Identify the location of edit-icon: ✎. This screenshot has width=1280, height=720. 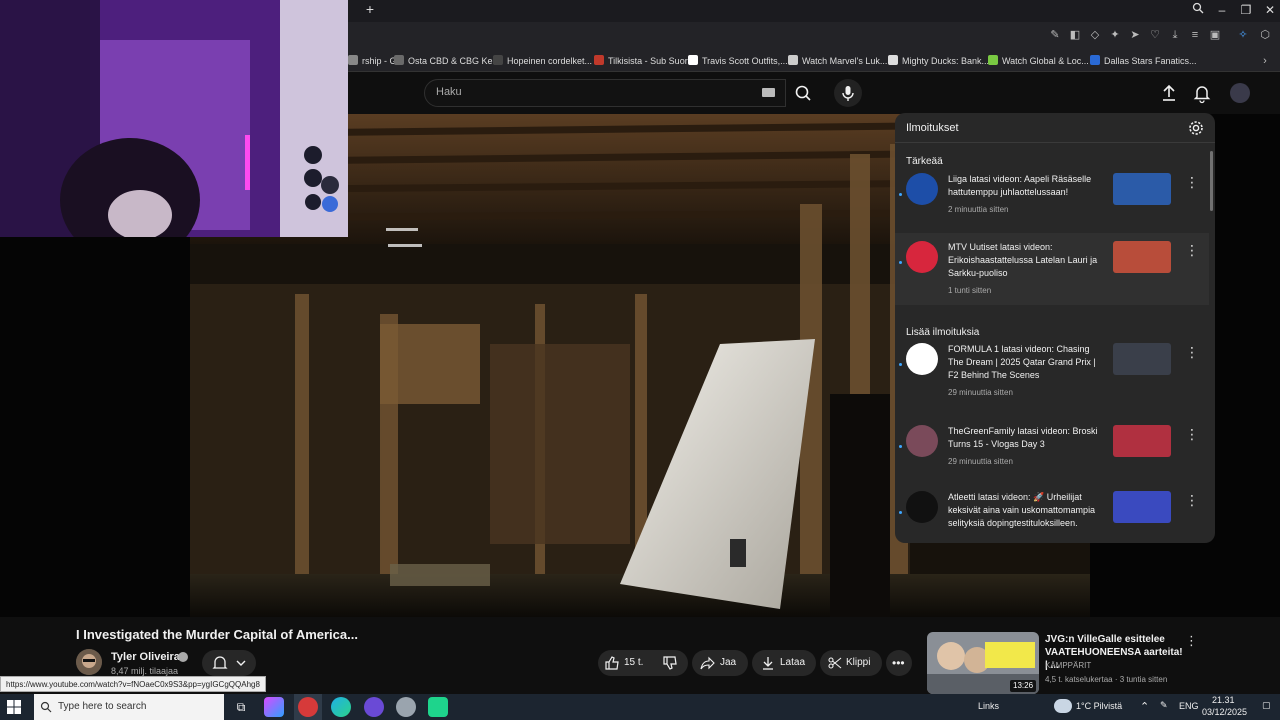
(1055, 35).